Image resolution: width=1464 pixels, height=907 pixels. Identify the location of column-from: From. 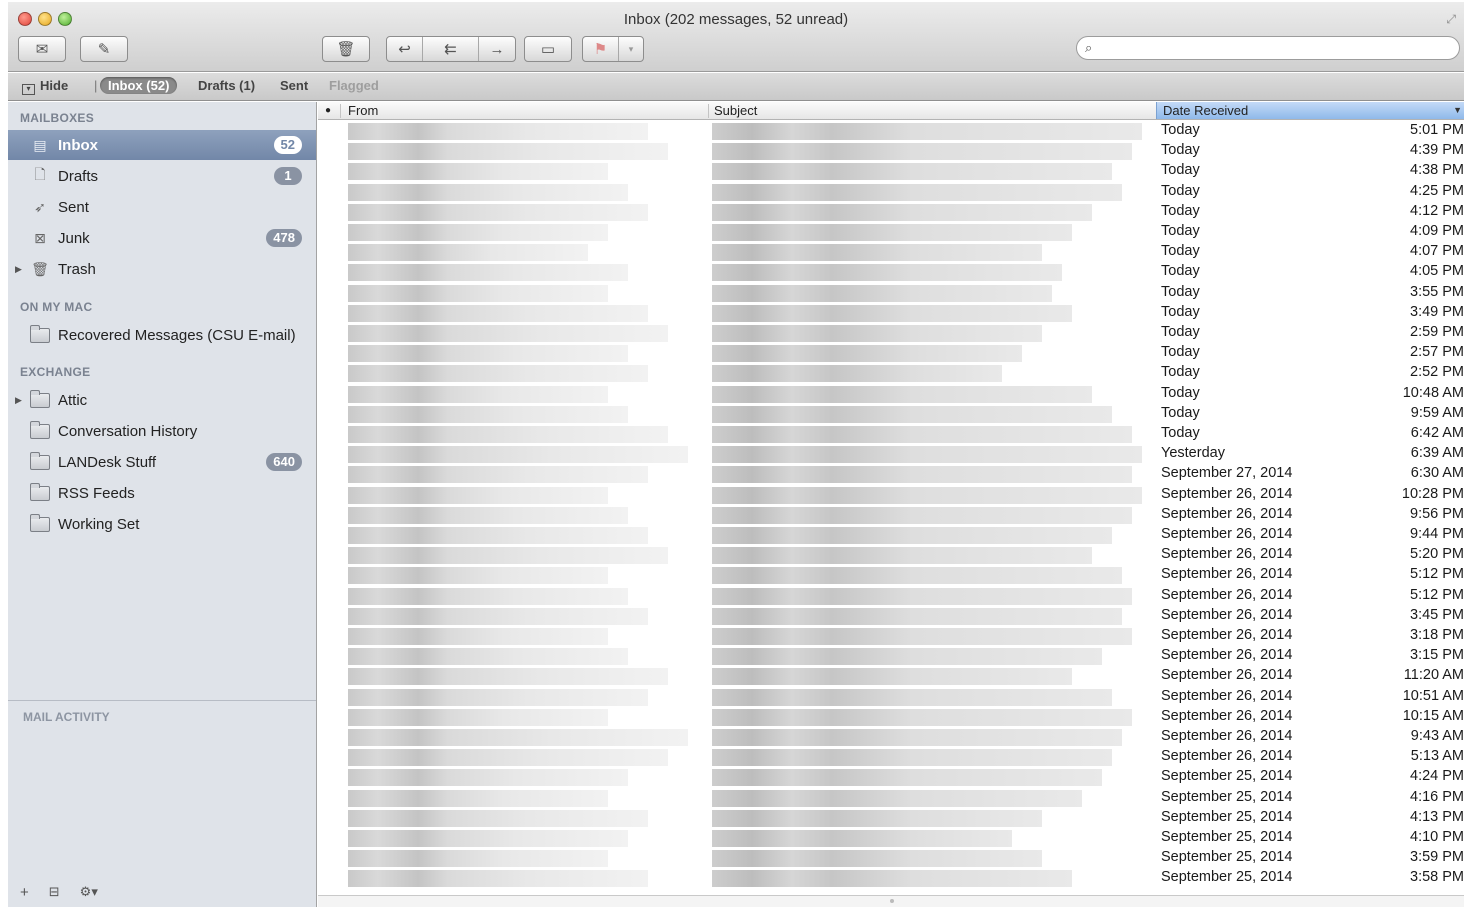
(363, 110).